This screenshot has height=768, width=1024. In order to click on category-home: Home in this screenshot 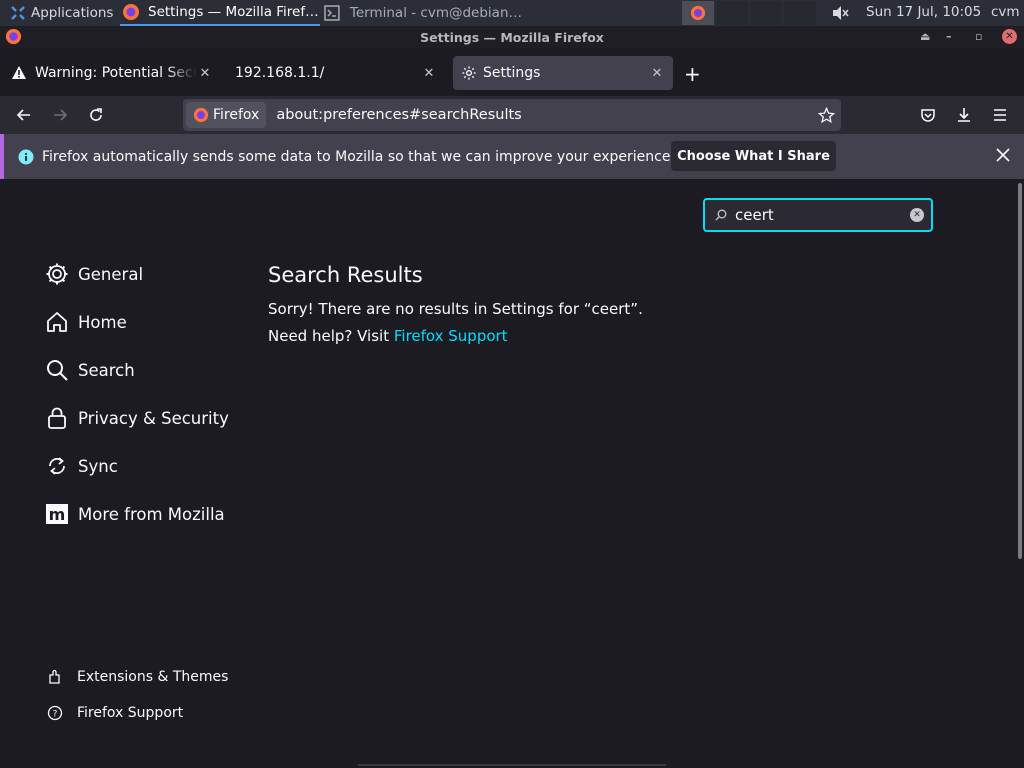, I will do `click(85, 322)`.